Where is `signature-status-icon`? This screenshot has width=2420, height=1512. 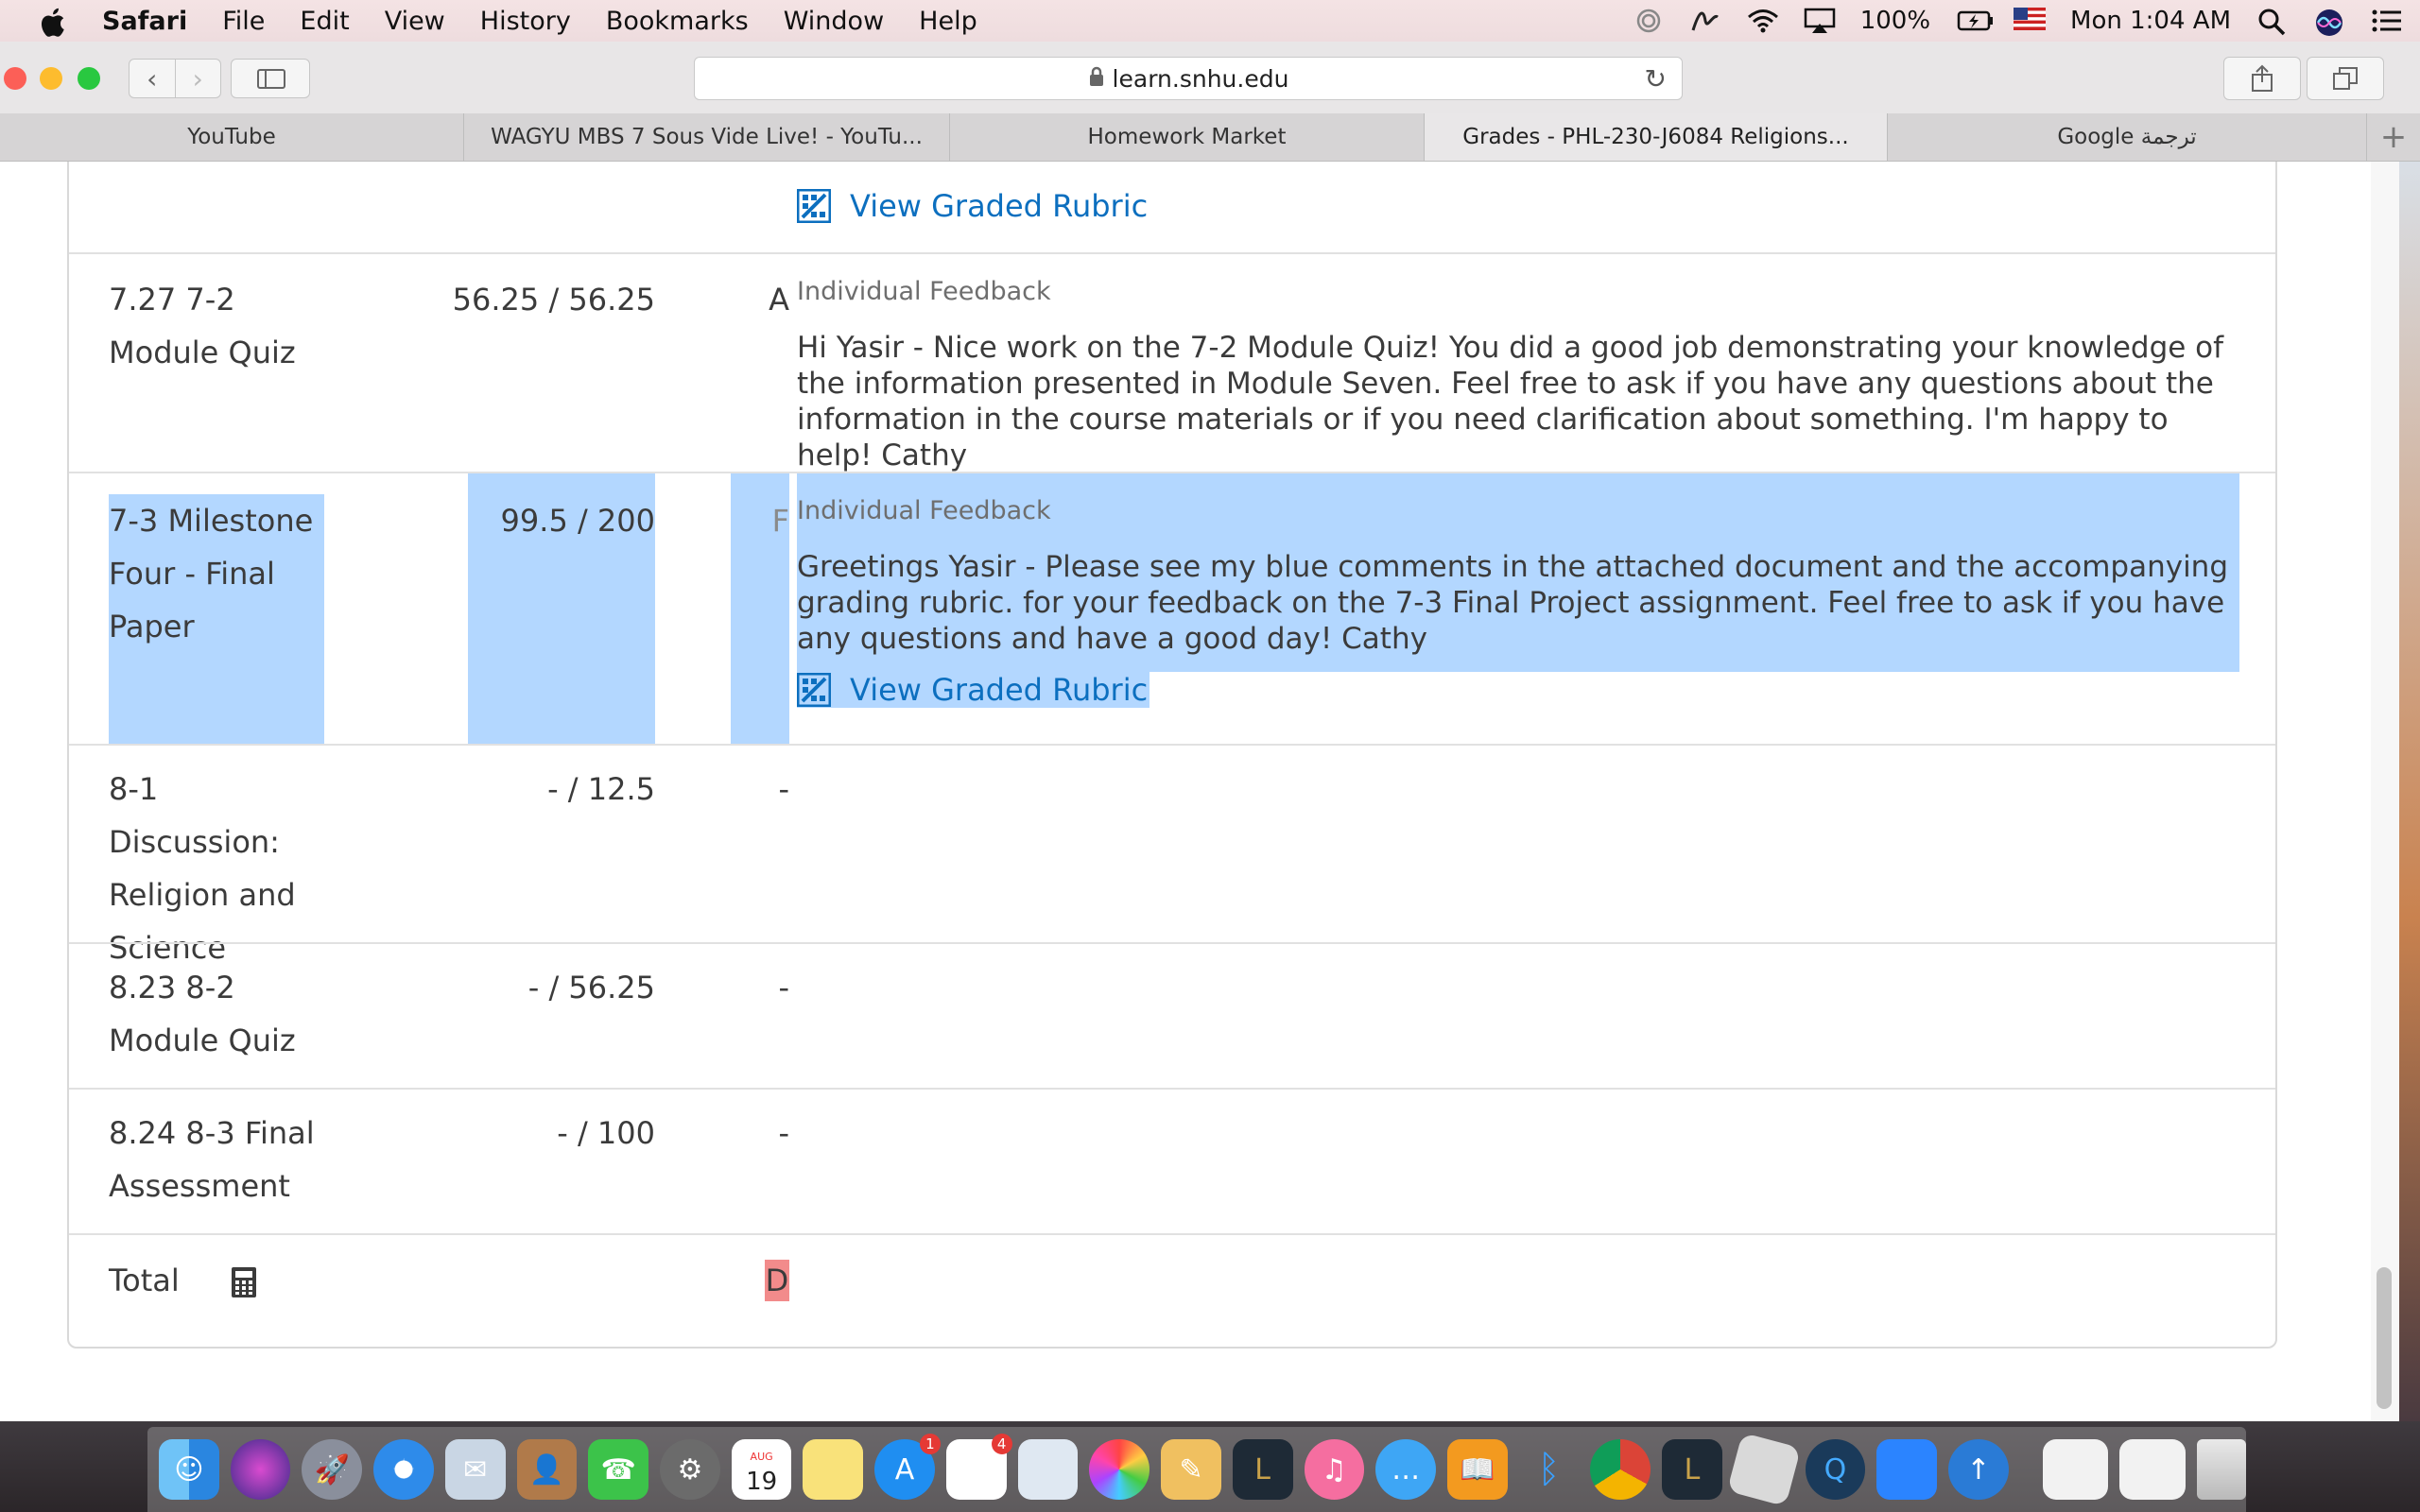 signature-status-icon is located at coordinates (1705, 21).